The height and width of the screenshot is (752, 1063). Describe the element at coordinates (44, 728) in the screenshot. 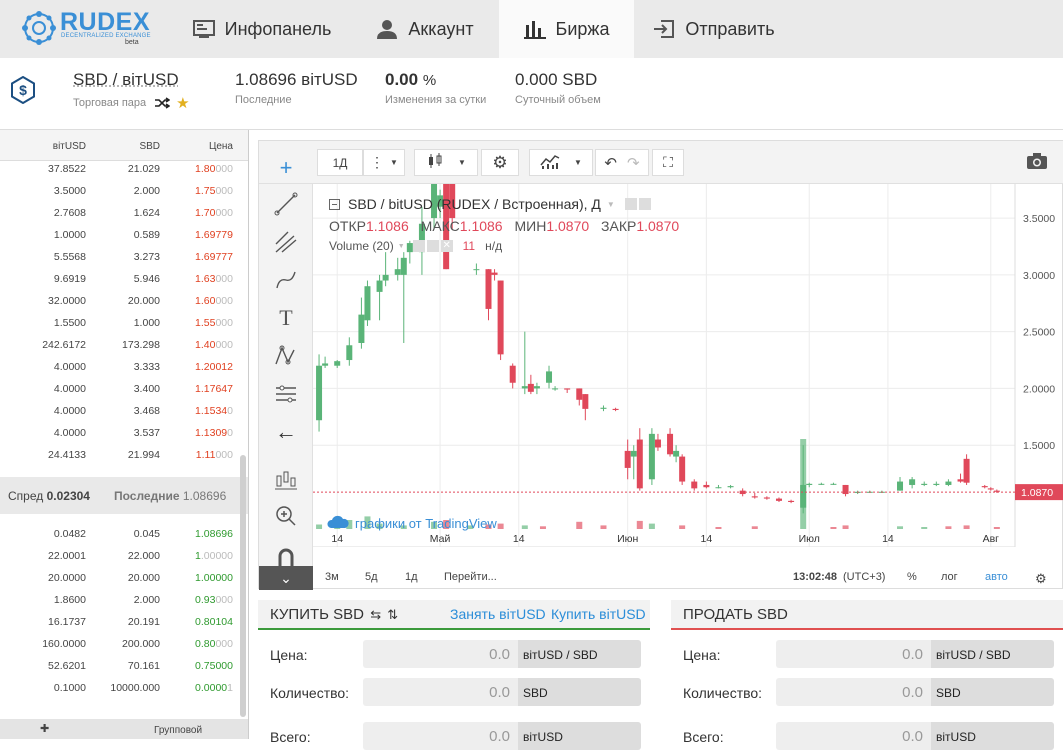

I see `pin-icon: ✚` at that location.